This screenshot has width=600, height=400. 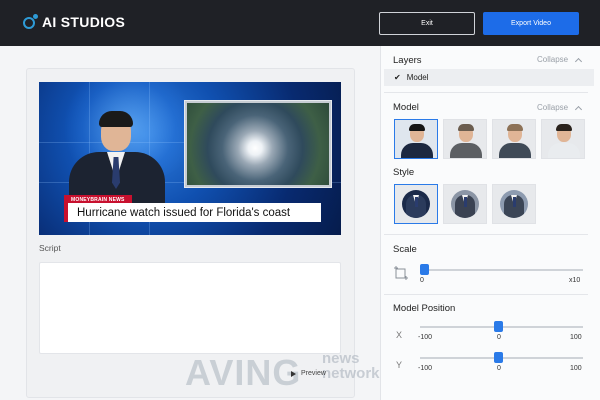 I want to click on watermark-sub-bottom: network, so click(x=351, y=373).